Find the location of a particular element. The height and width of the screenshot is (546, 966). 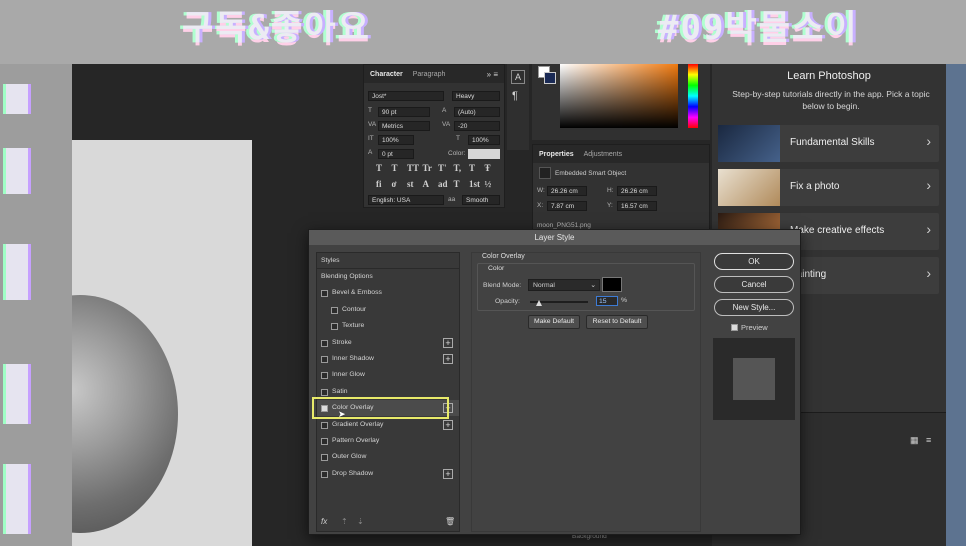

style-item: Blending Options is located at coordinates (388, 277).